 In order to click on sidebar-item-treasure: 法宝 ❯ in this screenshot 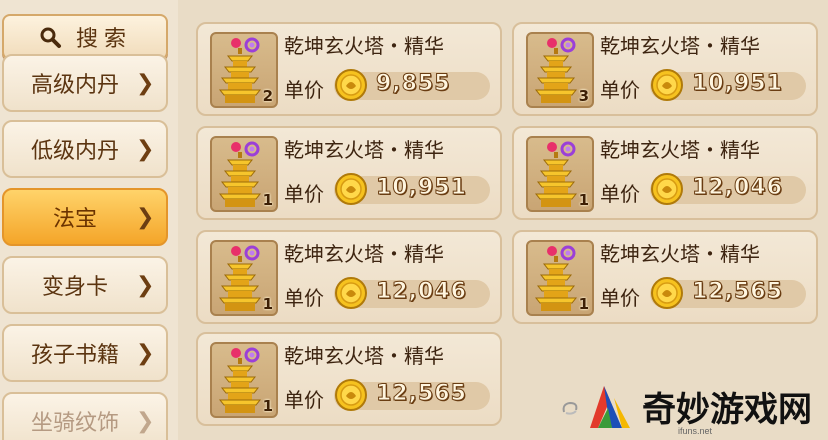, I will do `click(85, 217)`.